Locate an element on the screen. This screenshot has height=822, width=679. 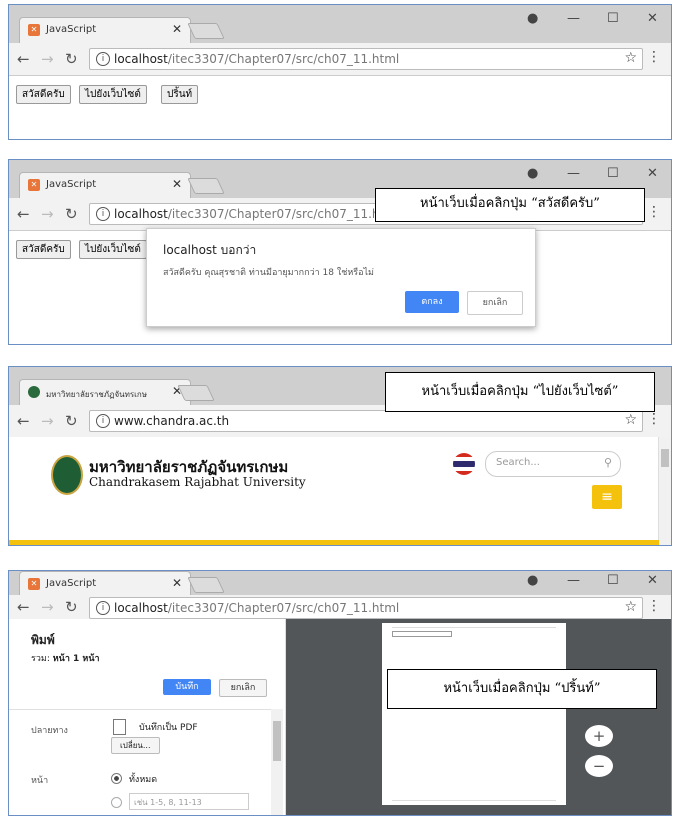
search-input: Search... ⚲ is located at coordinates (553, 464).